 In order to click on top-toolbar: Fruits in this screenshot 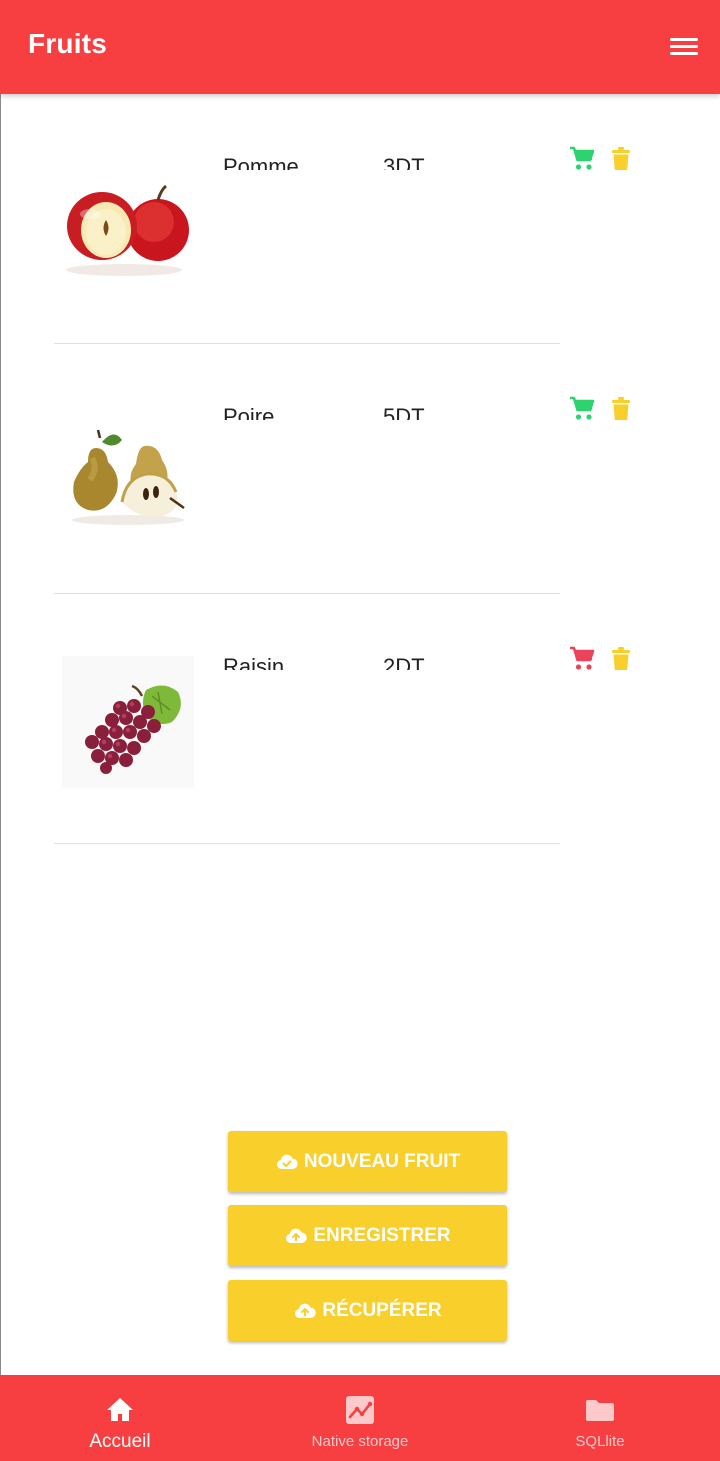, I will do `click(360, 47)`.